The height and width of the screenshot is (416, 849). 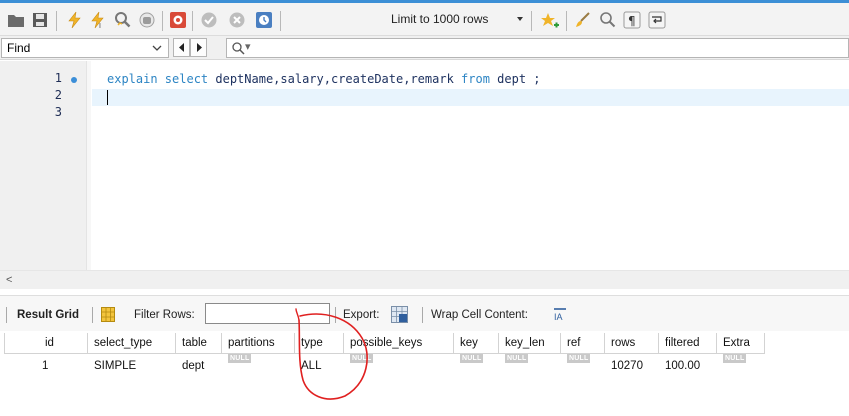 What do you see at coordinates (199, 364) in the screenshot?
I see `table-cell: dept` at bounding box center [199, 364].